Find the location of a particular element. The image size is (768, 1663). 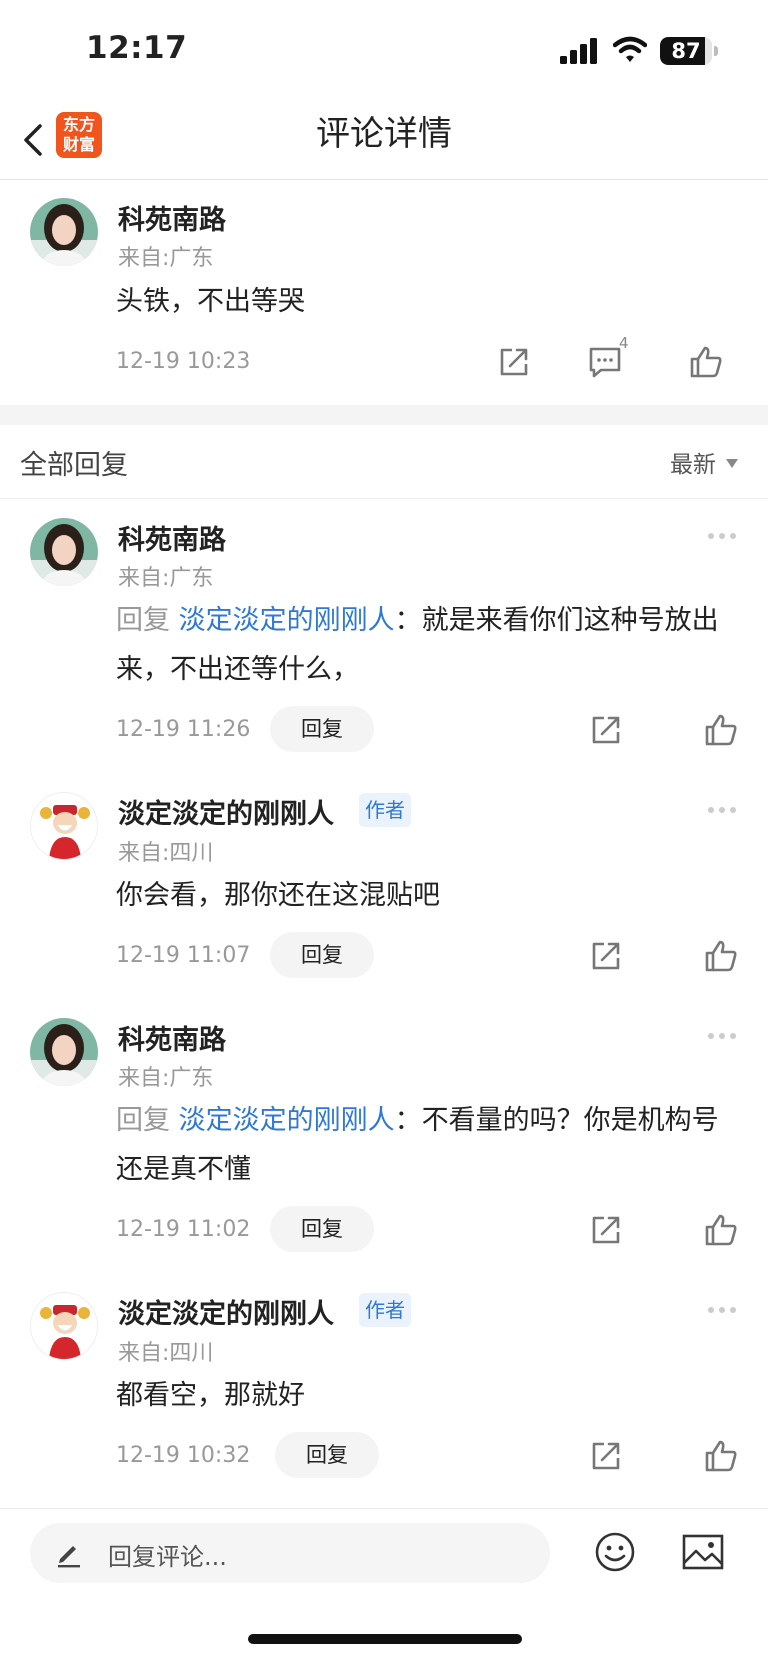

reply-timestamp: 12-19 11:26 is located at coordinates (183, 729).